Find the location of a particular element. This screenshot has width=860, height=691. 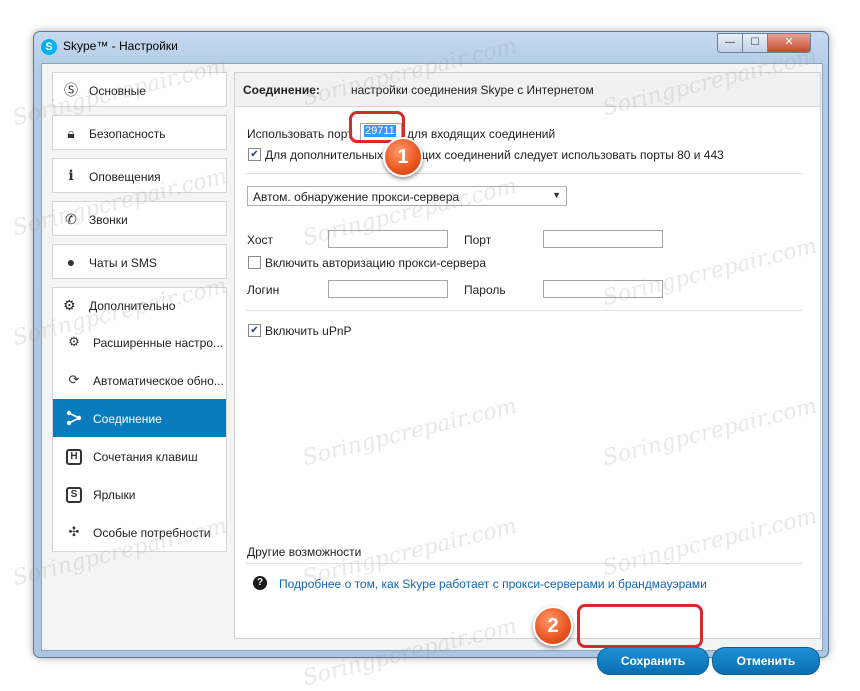

host-input is located at coordinates (388, 239).